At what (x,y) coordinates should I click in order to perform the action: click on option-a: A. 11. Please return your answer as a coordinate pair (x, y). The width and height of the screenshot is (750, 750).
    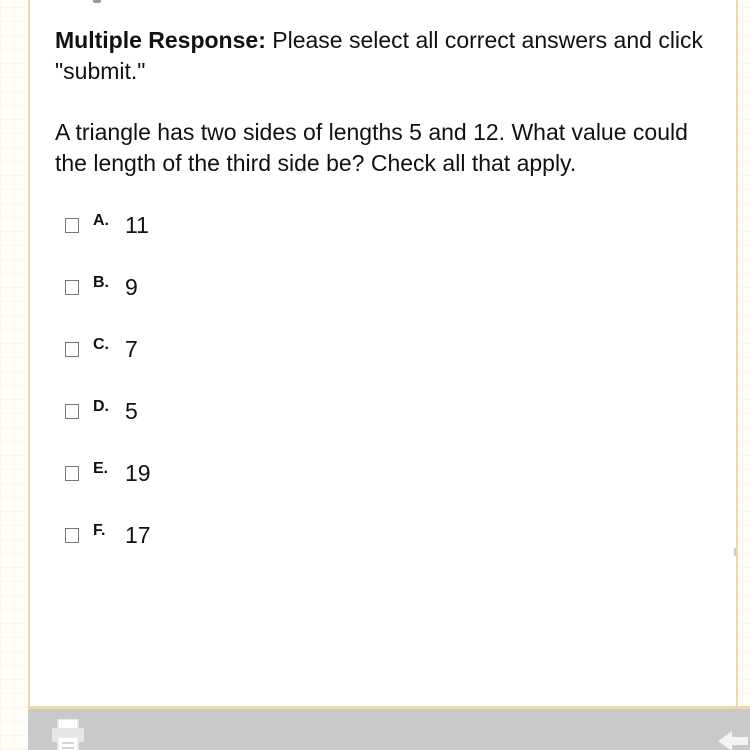
    Looking at the image, I should click on (383, 239).